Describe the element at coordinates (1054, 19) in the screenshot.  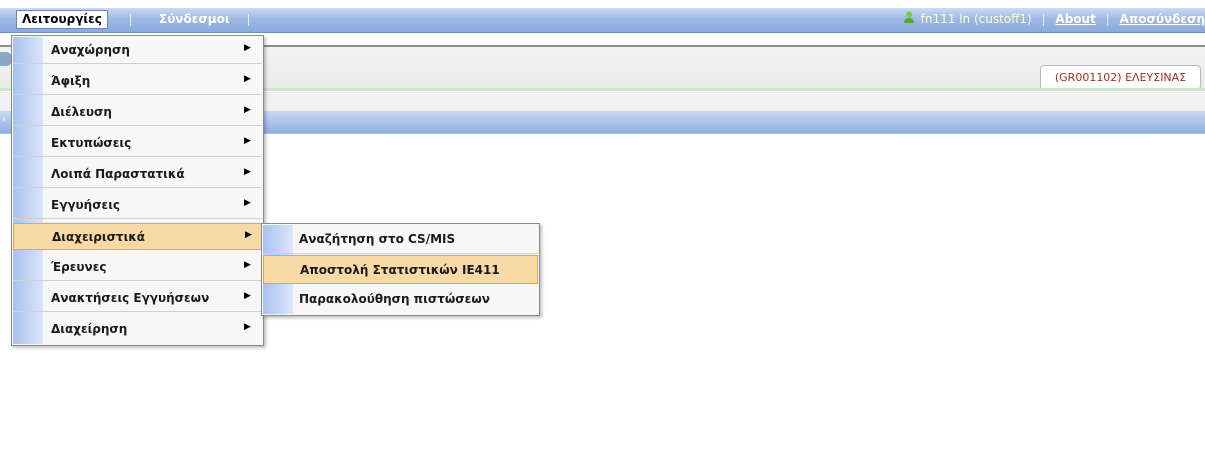
I see `user-area: fn111 ln (custoff1) | About | Αποσύνδεση` at that location.